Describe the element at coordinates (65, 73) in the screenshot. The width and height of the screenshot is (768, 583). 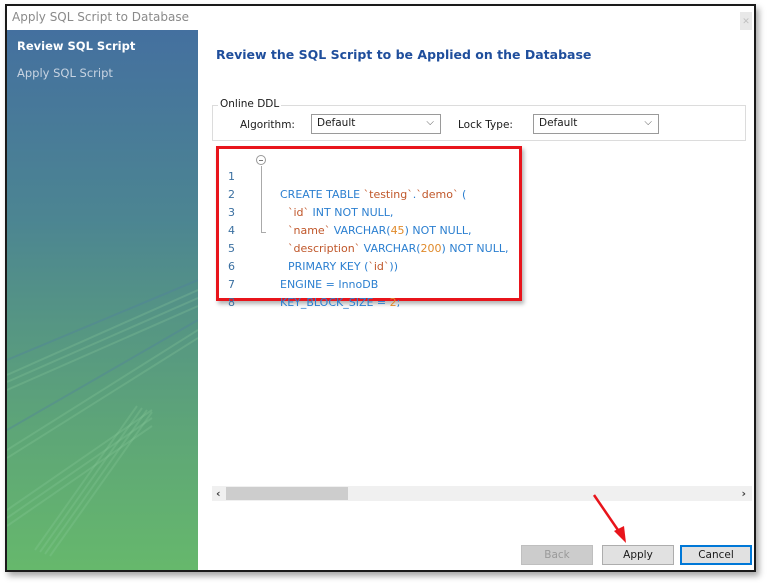
I see `sidebar-item-apply-sql-script: Apply SQL Script` at that location.